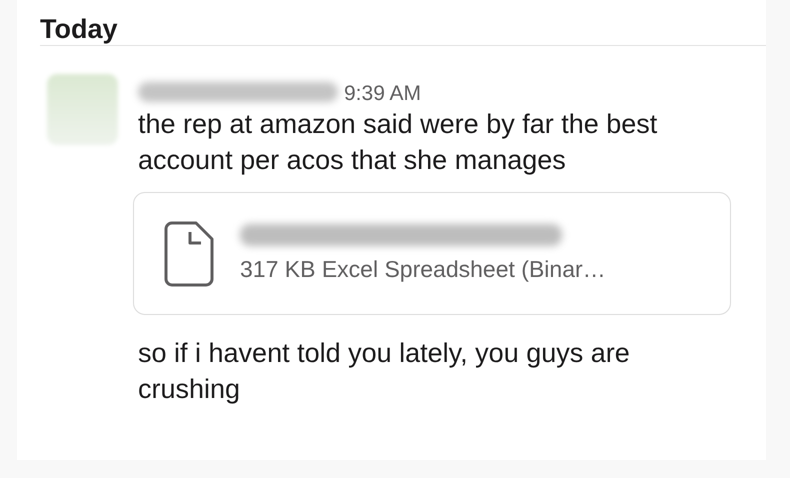 The image size is (790, 478). Describe the element at coordinates (79, 29) in the screenshot. I see `day-divider-label: Today` at that location.